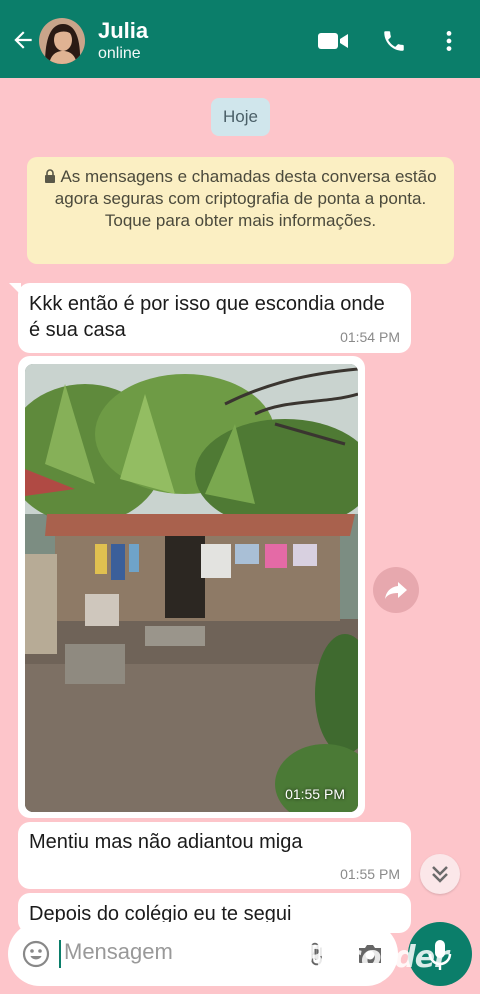 The height and width of the screenshot is (994, 480). I want to click on text-cursor, so click(60, 954).